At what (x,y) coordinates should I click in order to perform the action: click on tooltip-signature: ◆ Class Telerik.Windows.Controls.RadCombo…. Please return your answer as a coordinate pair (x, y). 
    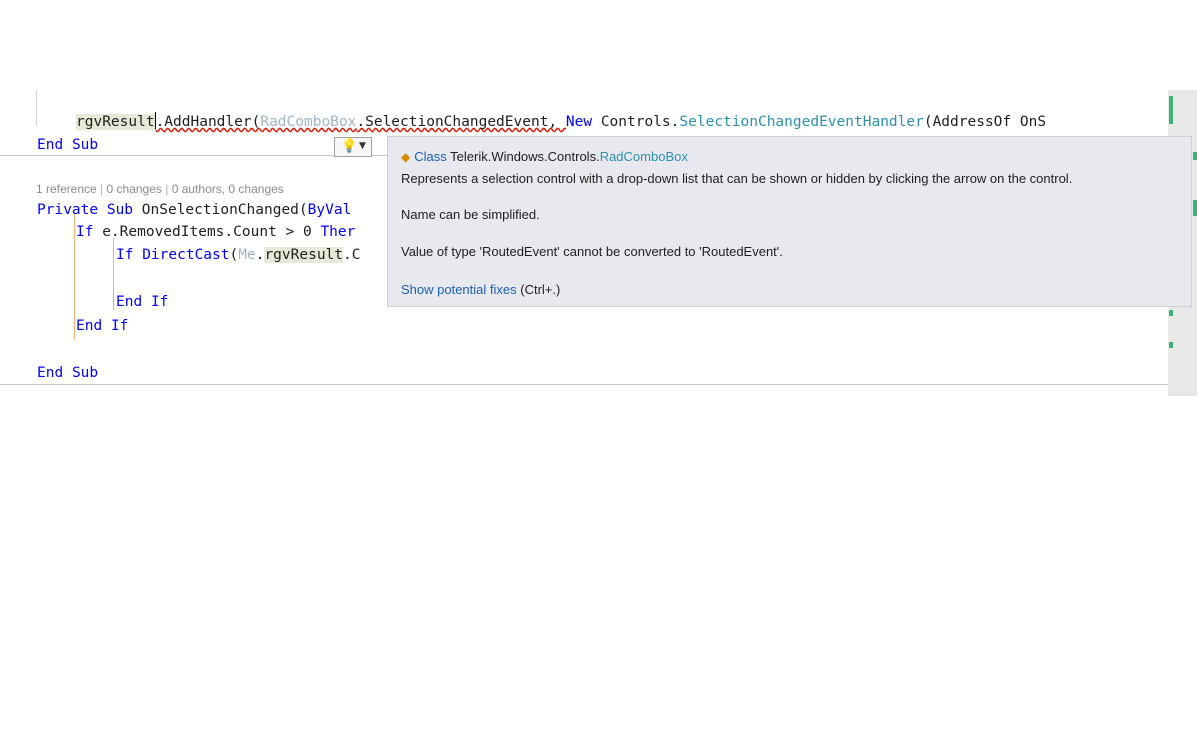
    Looking at the image, I should click on (544, 156).